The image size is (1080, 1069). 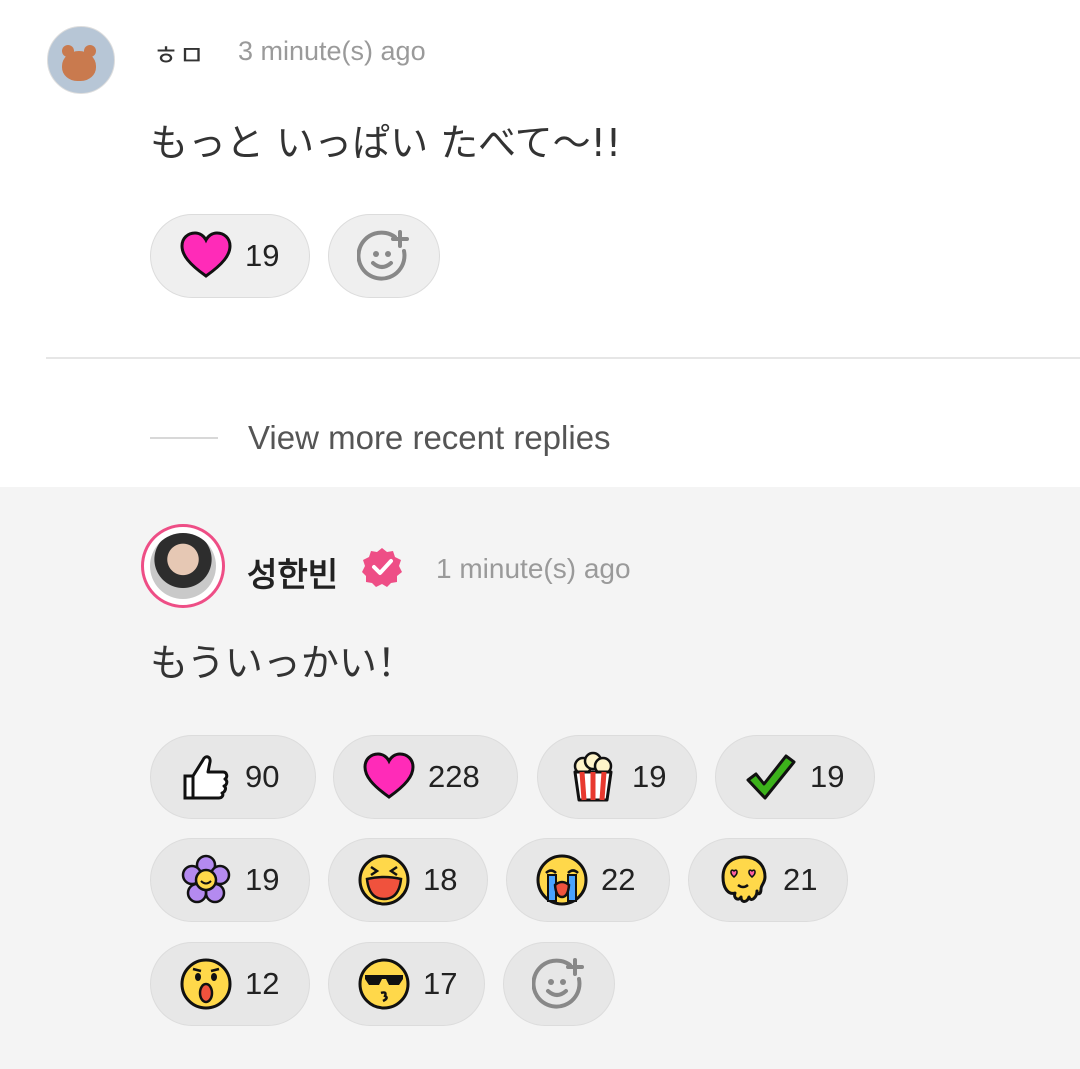 I want to click on artist-avatar, so click(x=183, y=566).